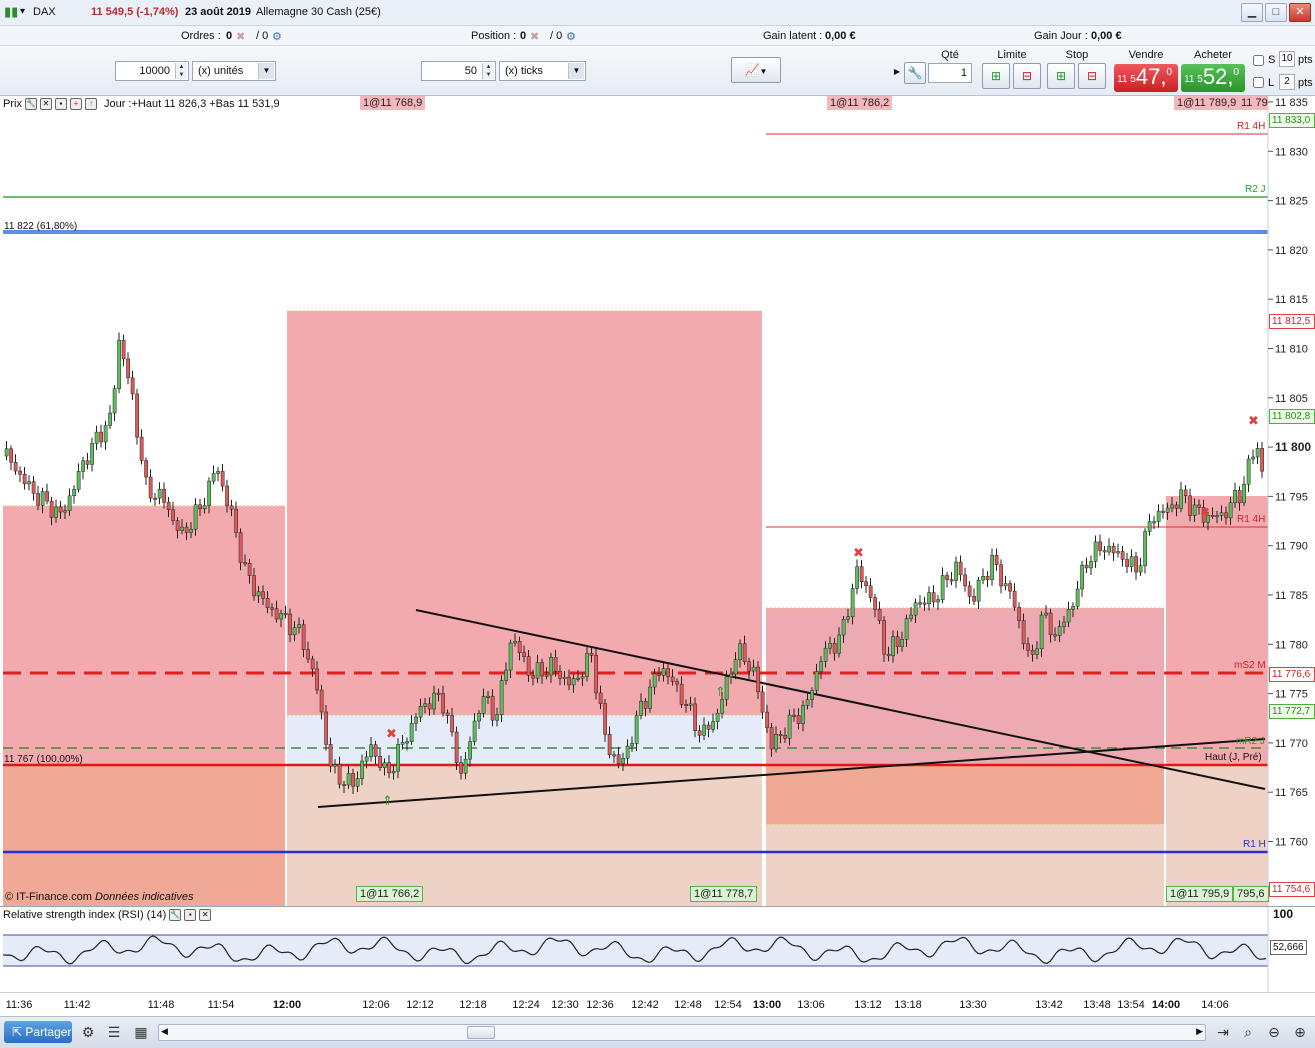 The width and height of the screenshot is (1315, 1048). I want to click on instrument-name: DAX, so click(44, 12).